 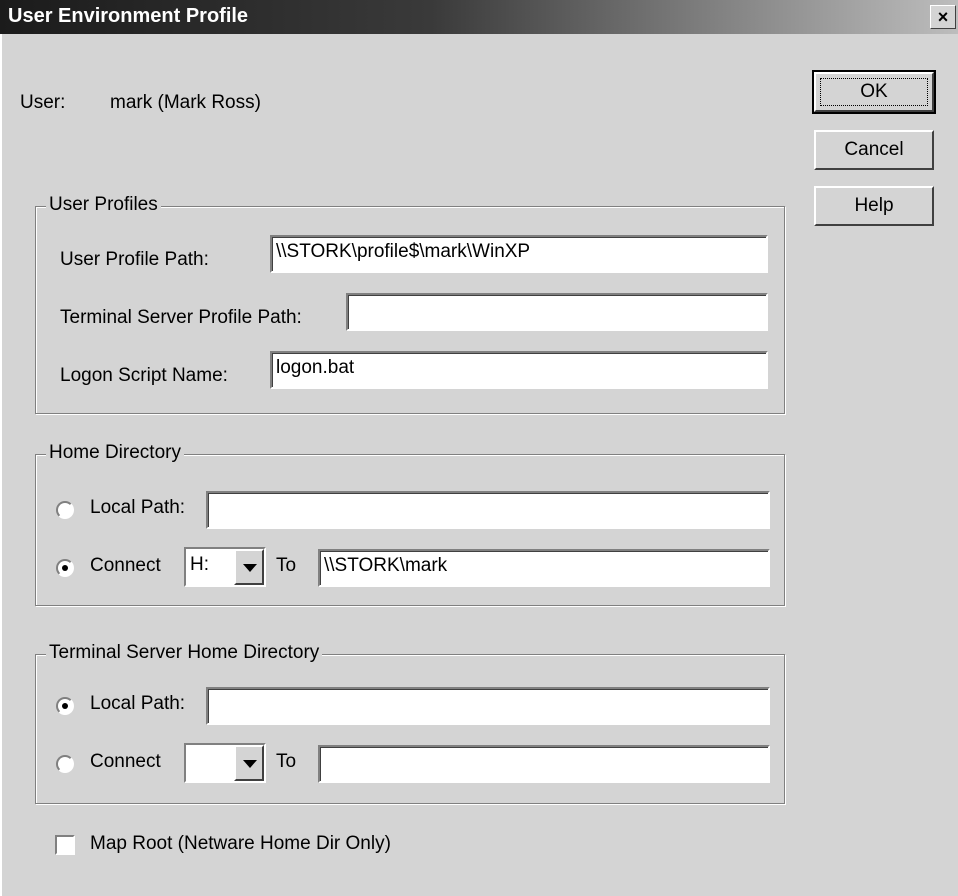 I want to click on ts-connect-path-input, so click(x=544, y=764).